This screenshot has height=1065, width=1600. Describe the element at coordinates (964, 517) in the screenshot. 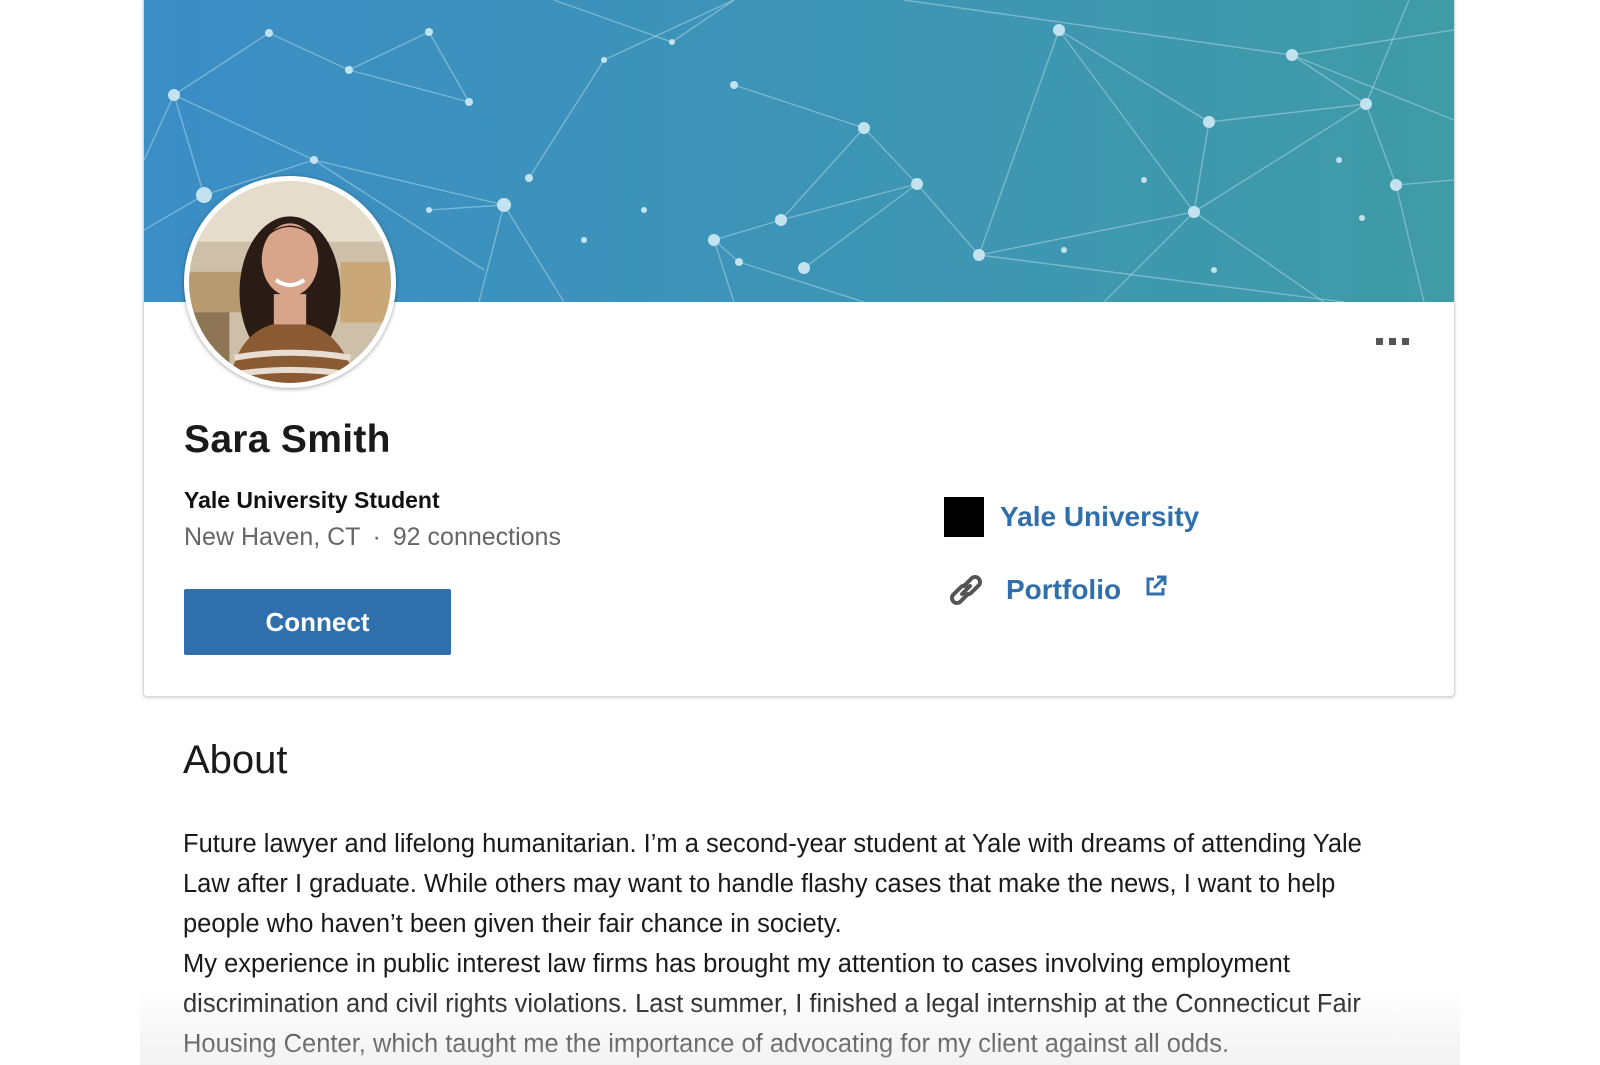

I see `school-logo-icon` at that location.